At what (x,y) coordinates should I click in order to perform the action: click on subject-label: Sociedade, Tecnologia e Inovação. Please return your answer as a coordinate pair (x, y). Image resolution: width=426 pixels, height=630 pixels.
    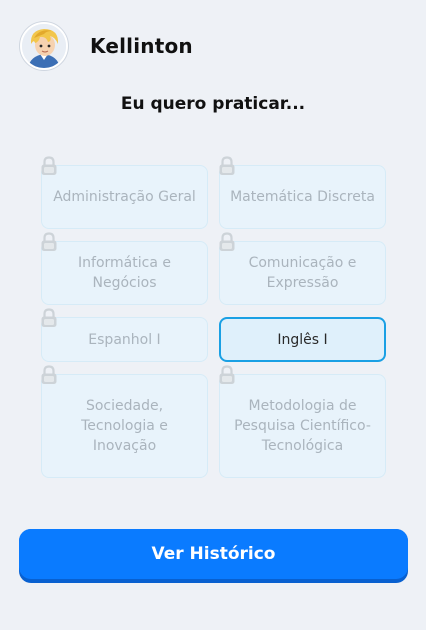
    Looking at the image, I should click on (124, 426).